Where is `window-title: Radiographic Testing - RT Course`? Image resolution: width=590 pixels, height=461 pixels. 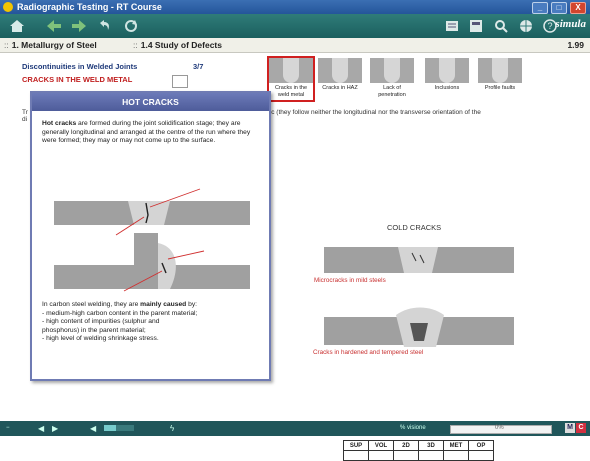 window-title: Radiographic Testing - RT Course is located at coordinates (89, 7).